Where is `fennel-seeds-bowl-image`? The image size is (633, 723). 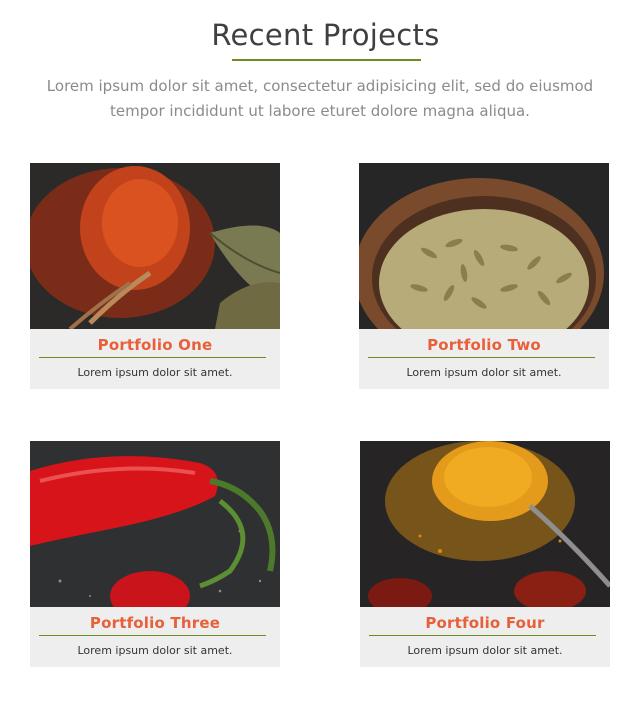
fennel-seeds-bowl-image is located at coordinates (484, 246).